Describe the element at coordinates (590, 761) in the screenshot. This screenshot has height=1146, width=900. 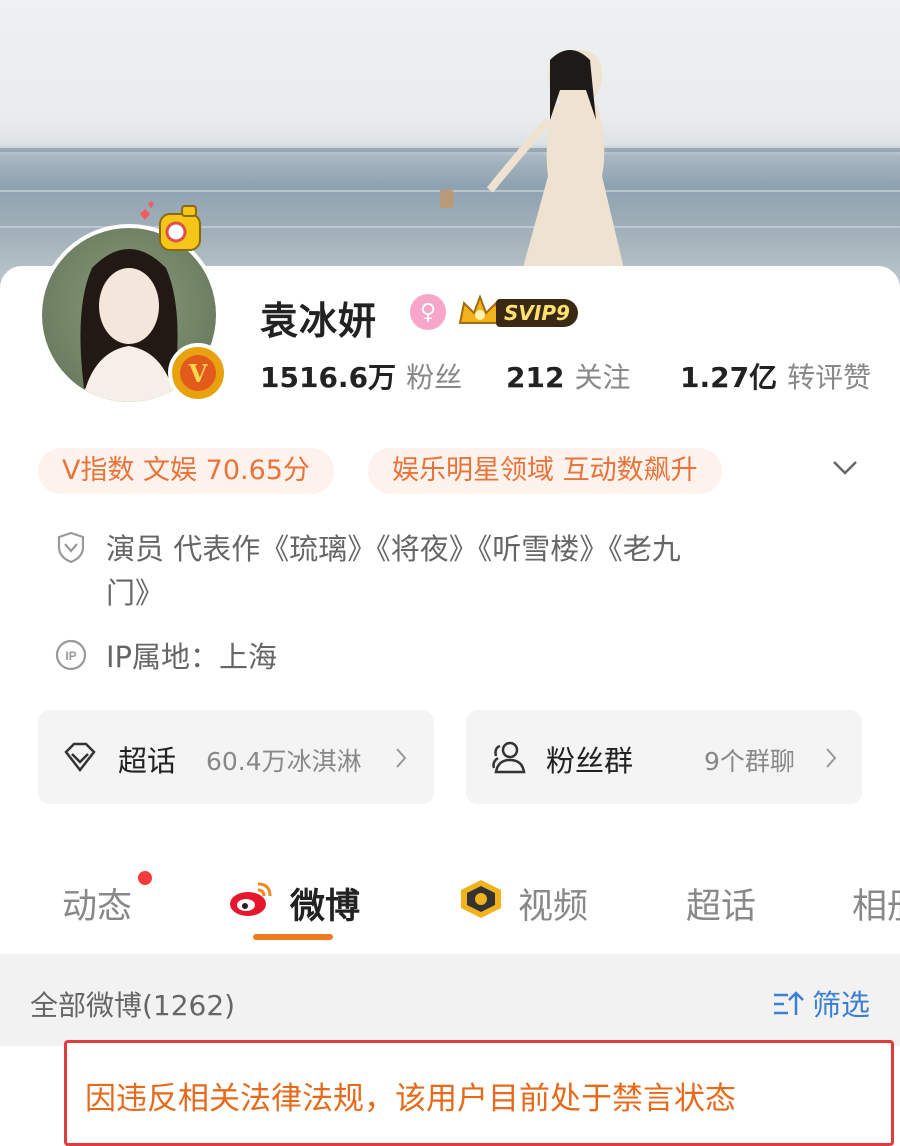
I see `fan-group-label: 粉丝群` at that location.